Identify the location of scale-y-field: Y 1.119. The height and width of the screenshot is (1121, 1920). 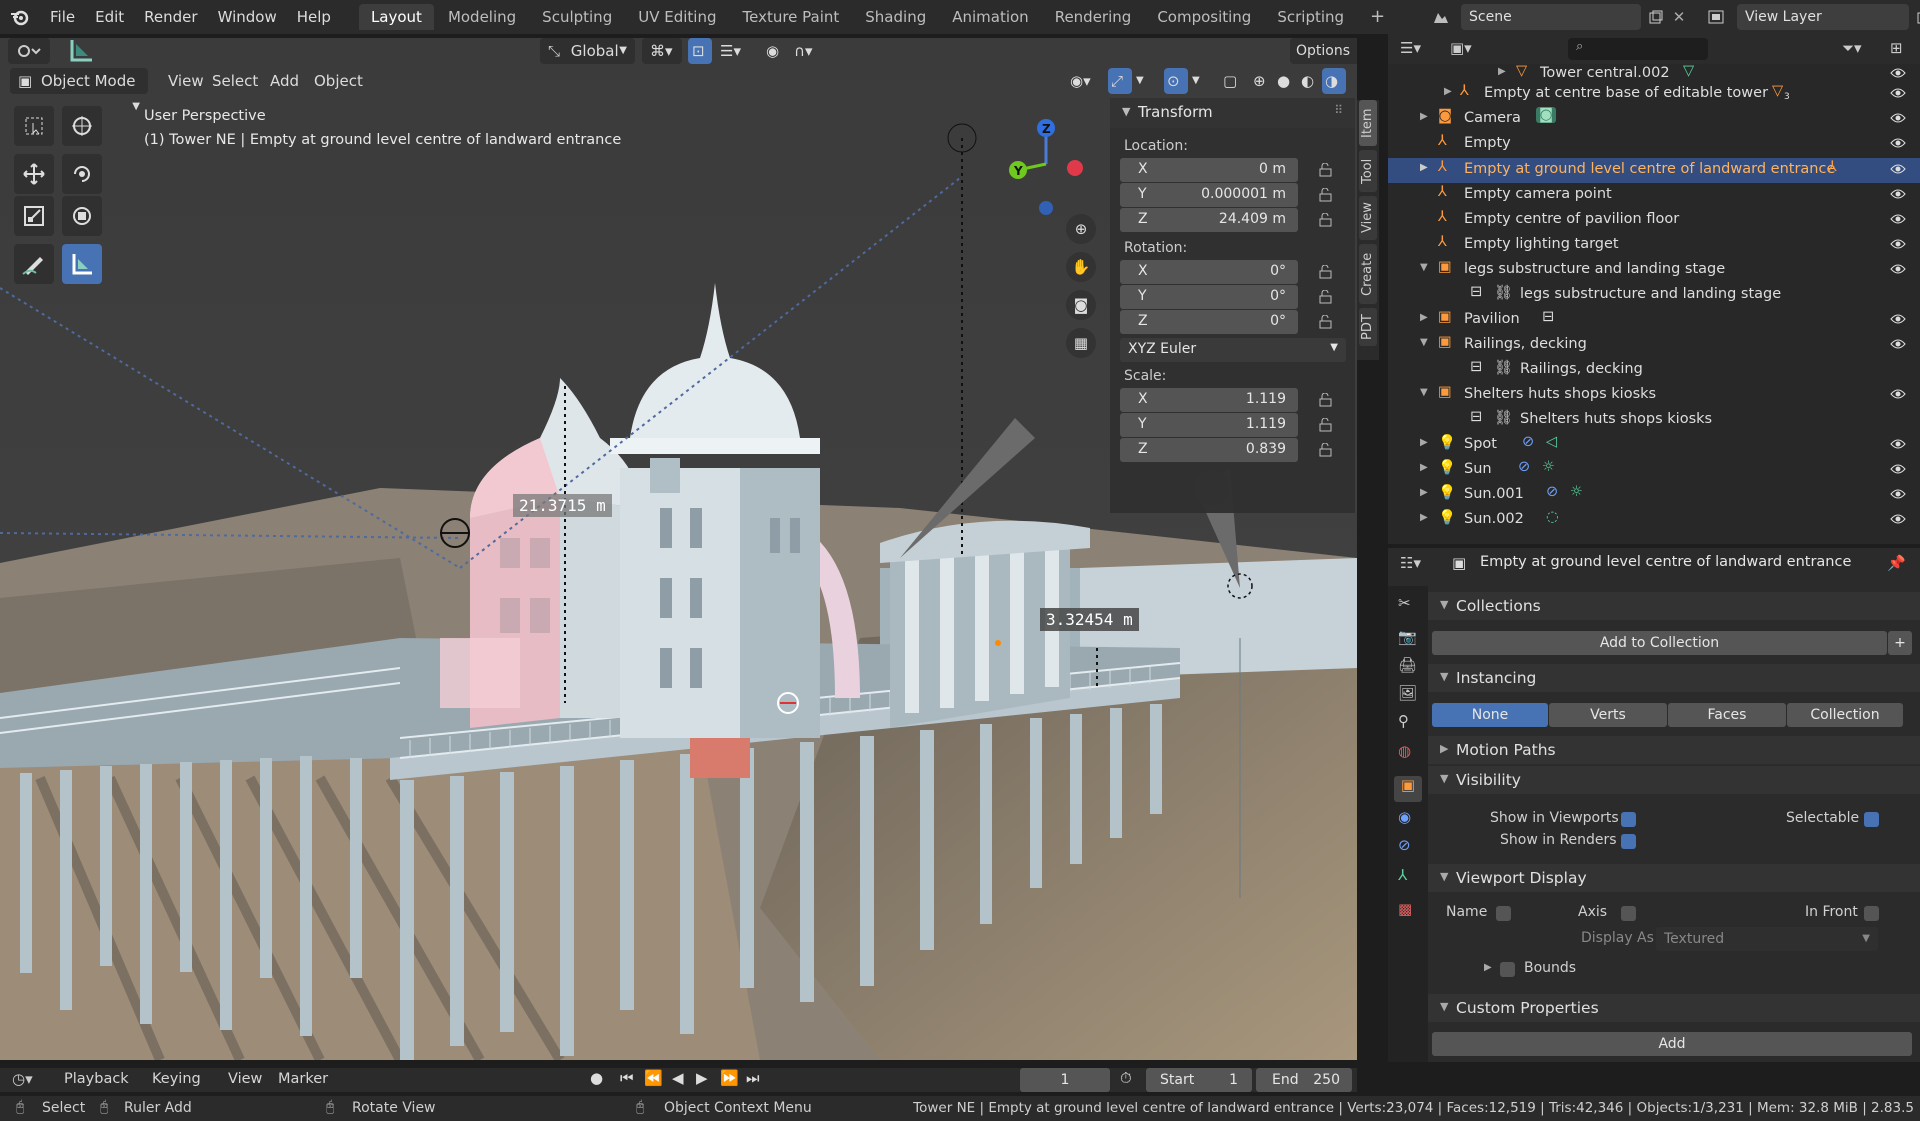
(1209, 425).